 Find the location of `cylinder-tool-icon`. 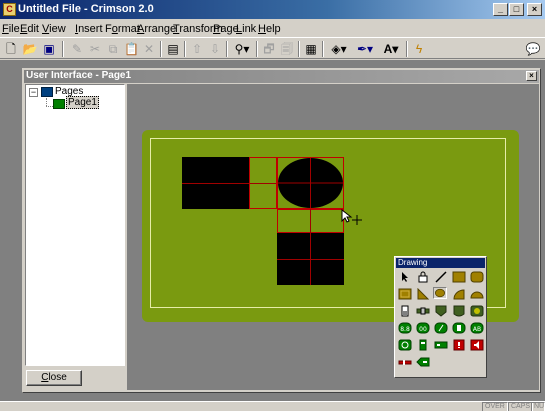

cylinder-tool-icon is located at coordinates (459, 311).